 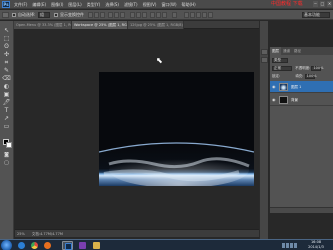 What do you see at coordinates (110, 15) in the screenshot?
I see `align-left-button` at bounding box center [110, 15].